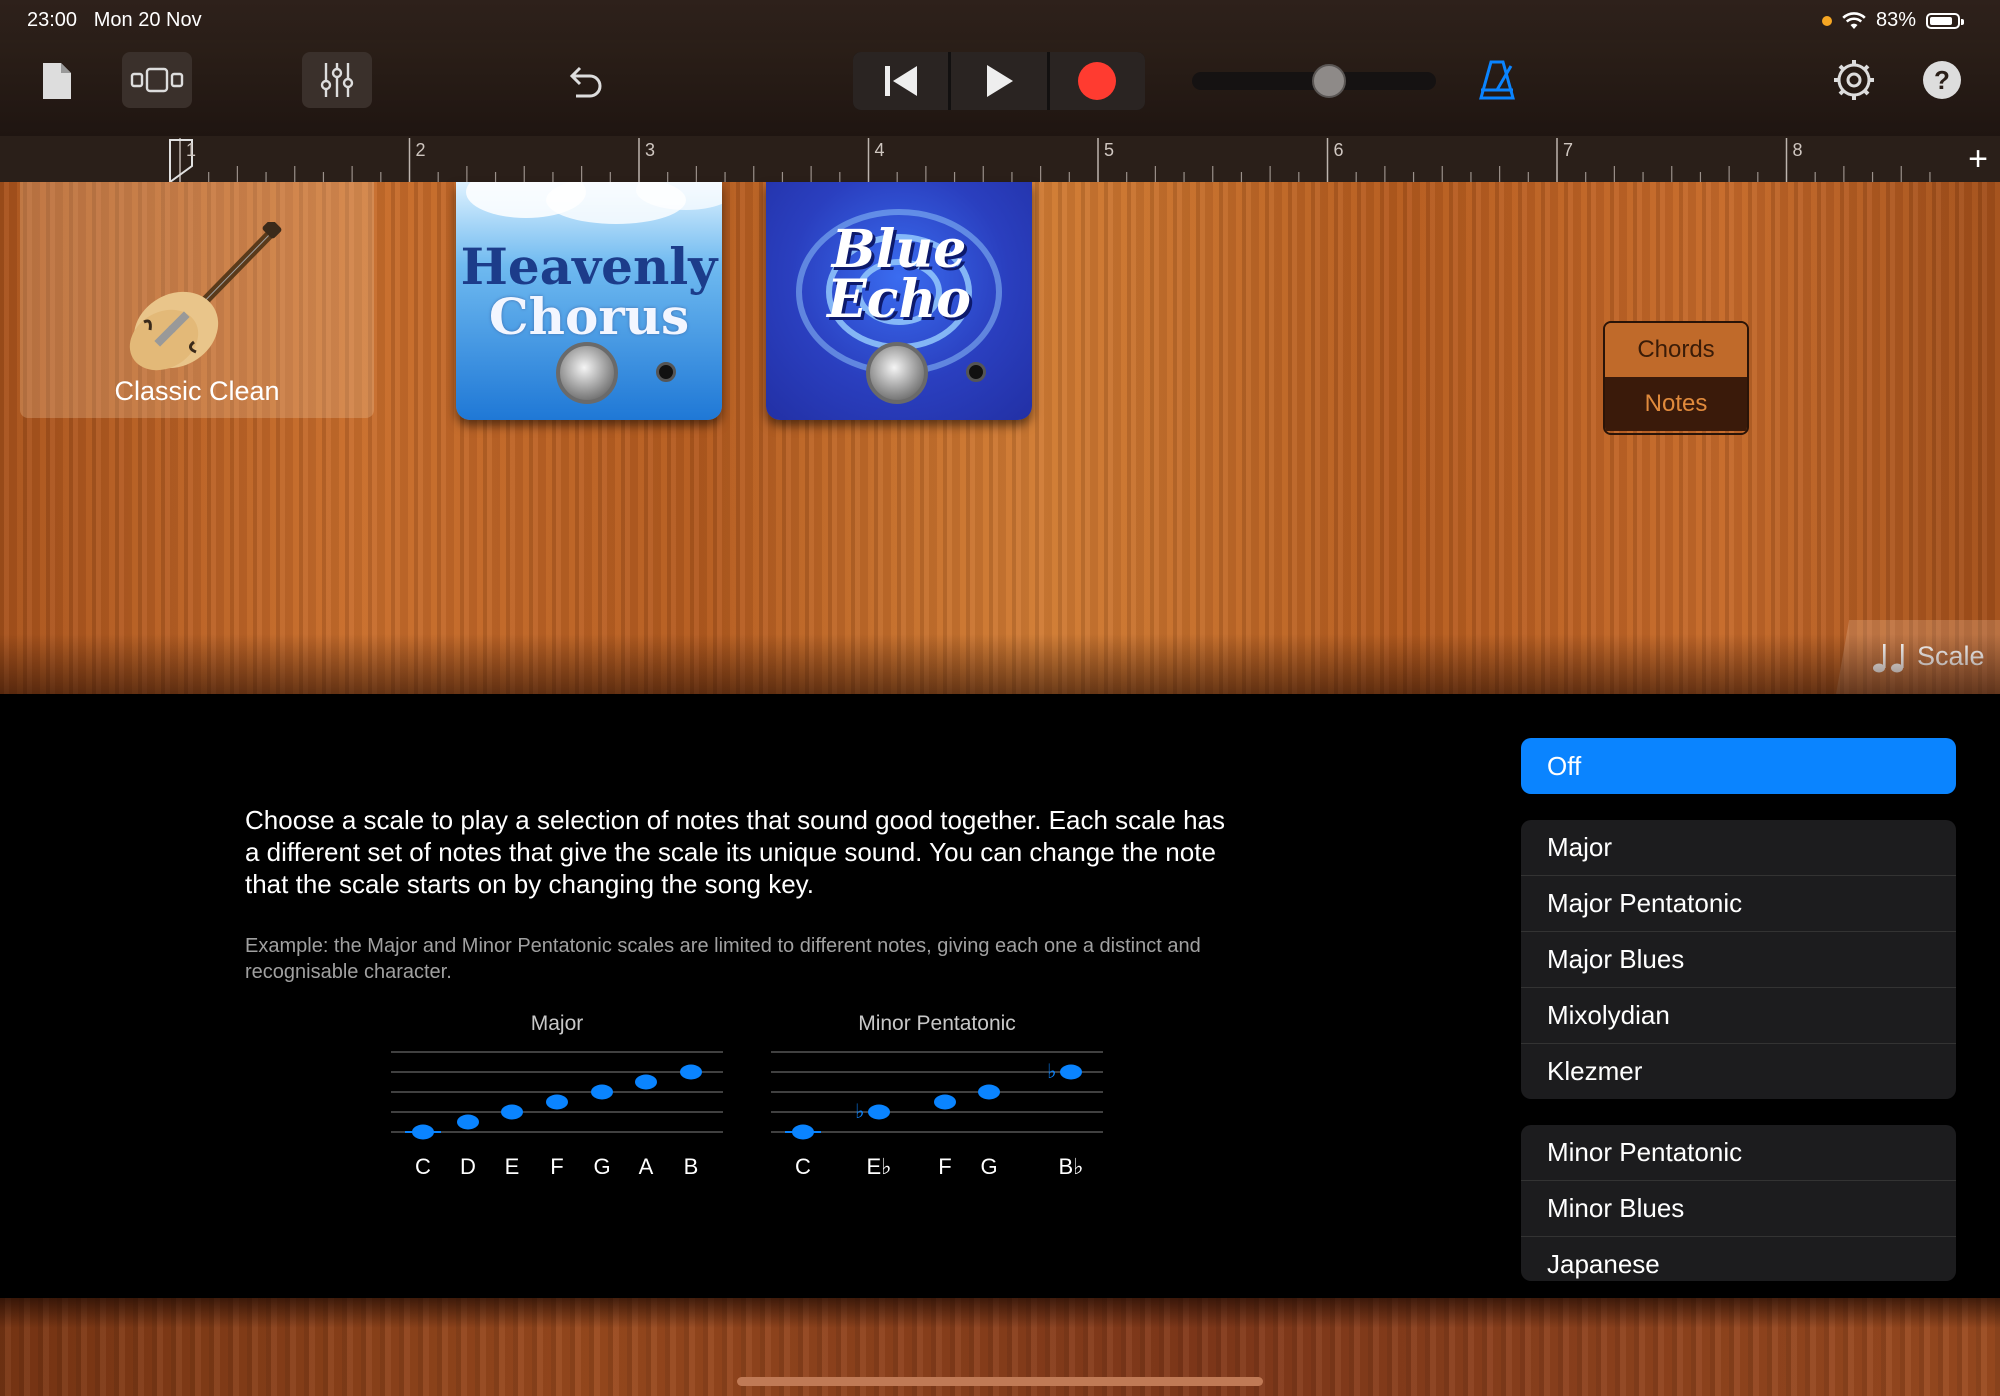 This screenshot has height=1396, width=2000. I want to click on note-label: D, so click(468, 1166).